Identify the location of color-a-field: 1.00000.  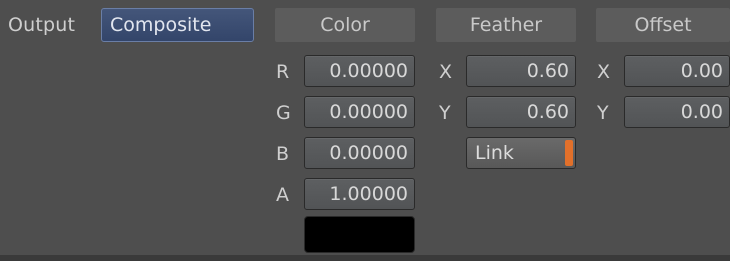
(359, 194).